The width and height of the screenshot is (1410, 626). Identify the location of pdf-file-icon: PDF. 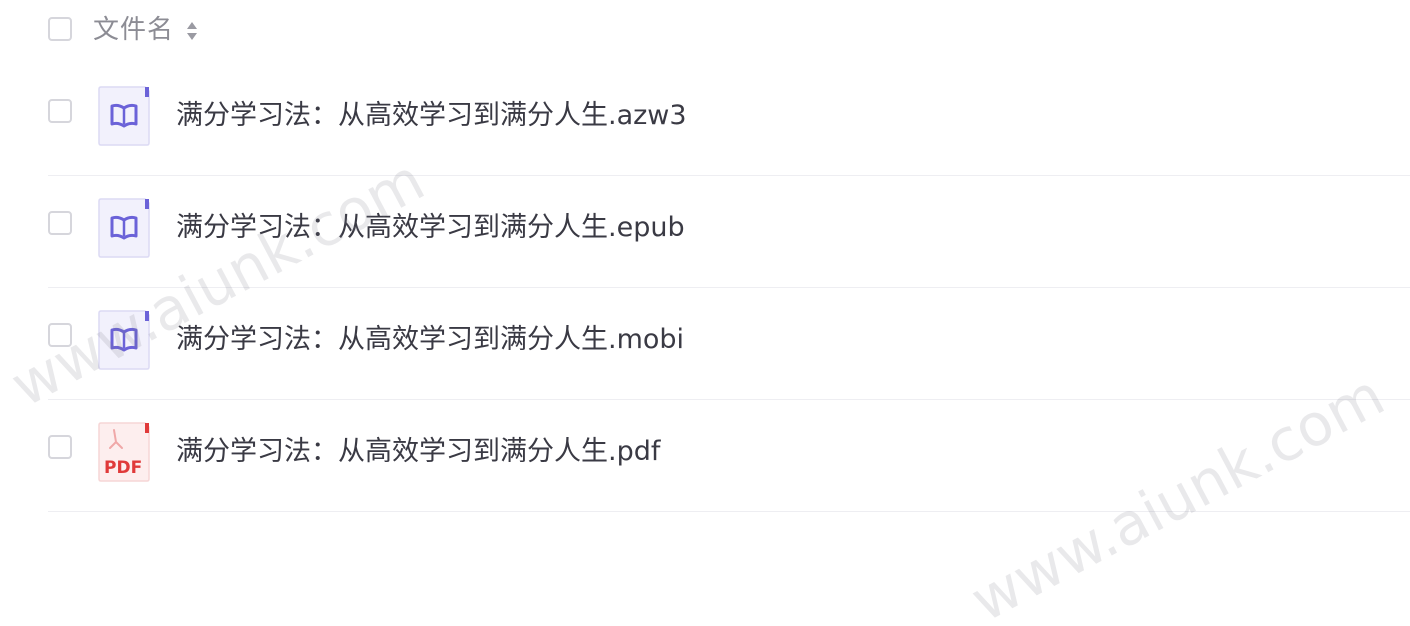
(124, 452).